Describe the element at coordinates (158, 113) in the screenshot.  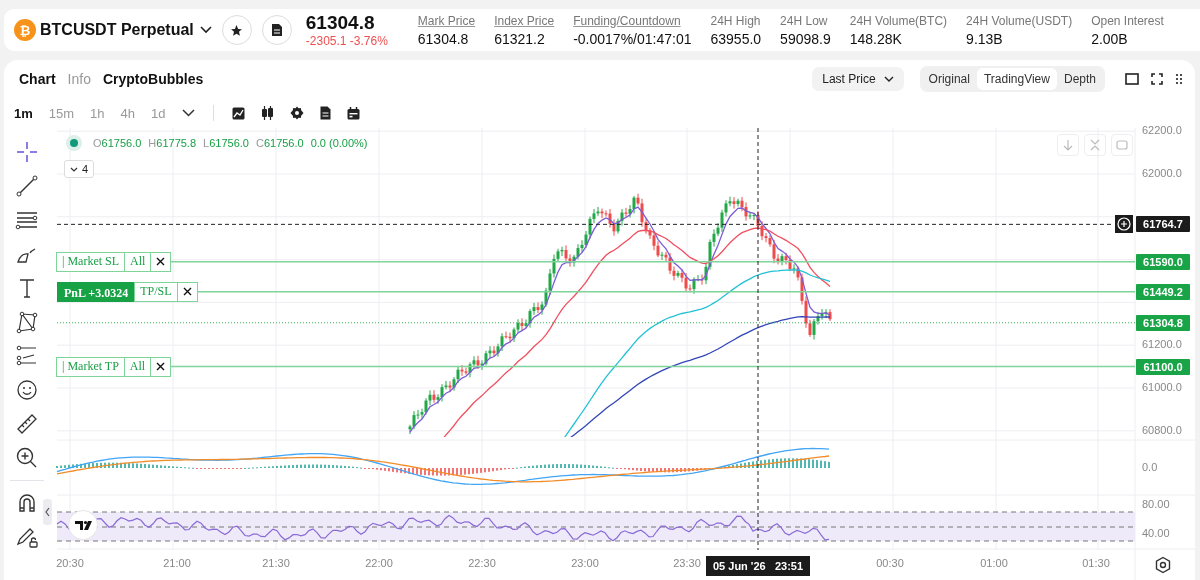
I see `interval-tab: 1d` at that location.